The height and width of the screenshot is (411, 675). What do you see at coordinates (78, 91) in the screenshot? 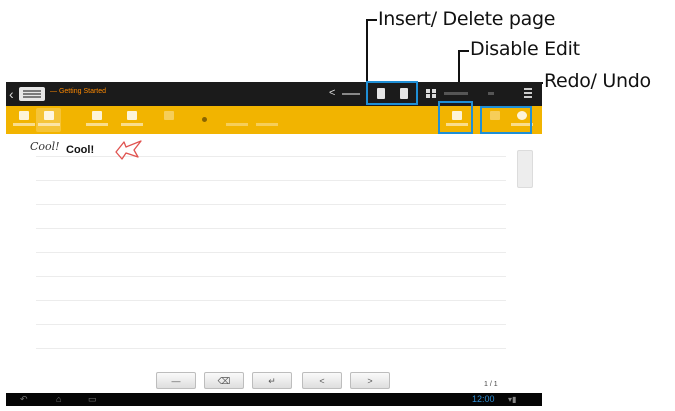
I see `notebook-title: — Getting Started` at bounding box center [78, 91].